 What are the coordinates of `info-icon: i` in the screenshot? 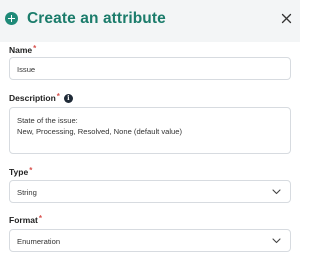 It's located at (68, 98).